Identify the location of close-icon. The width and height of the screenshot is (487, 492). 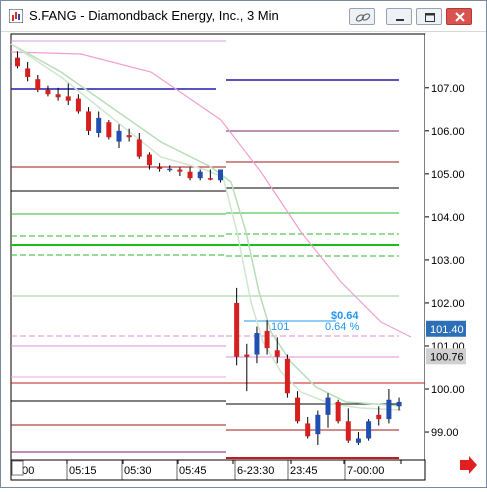
(460, 17).